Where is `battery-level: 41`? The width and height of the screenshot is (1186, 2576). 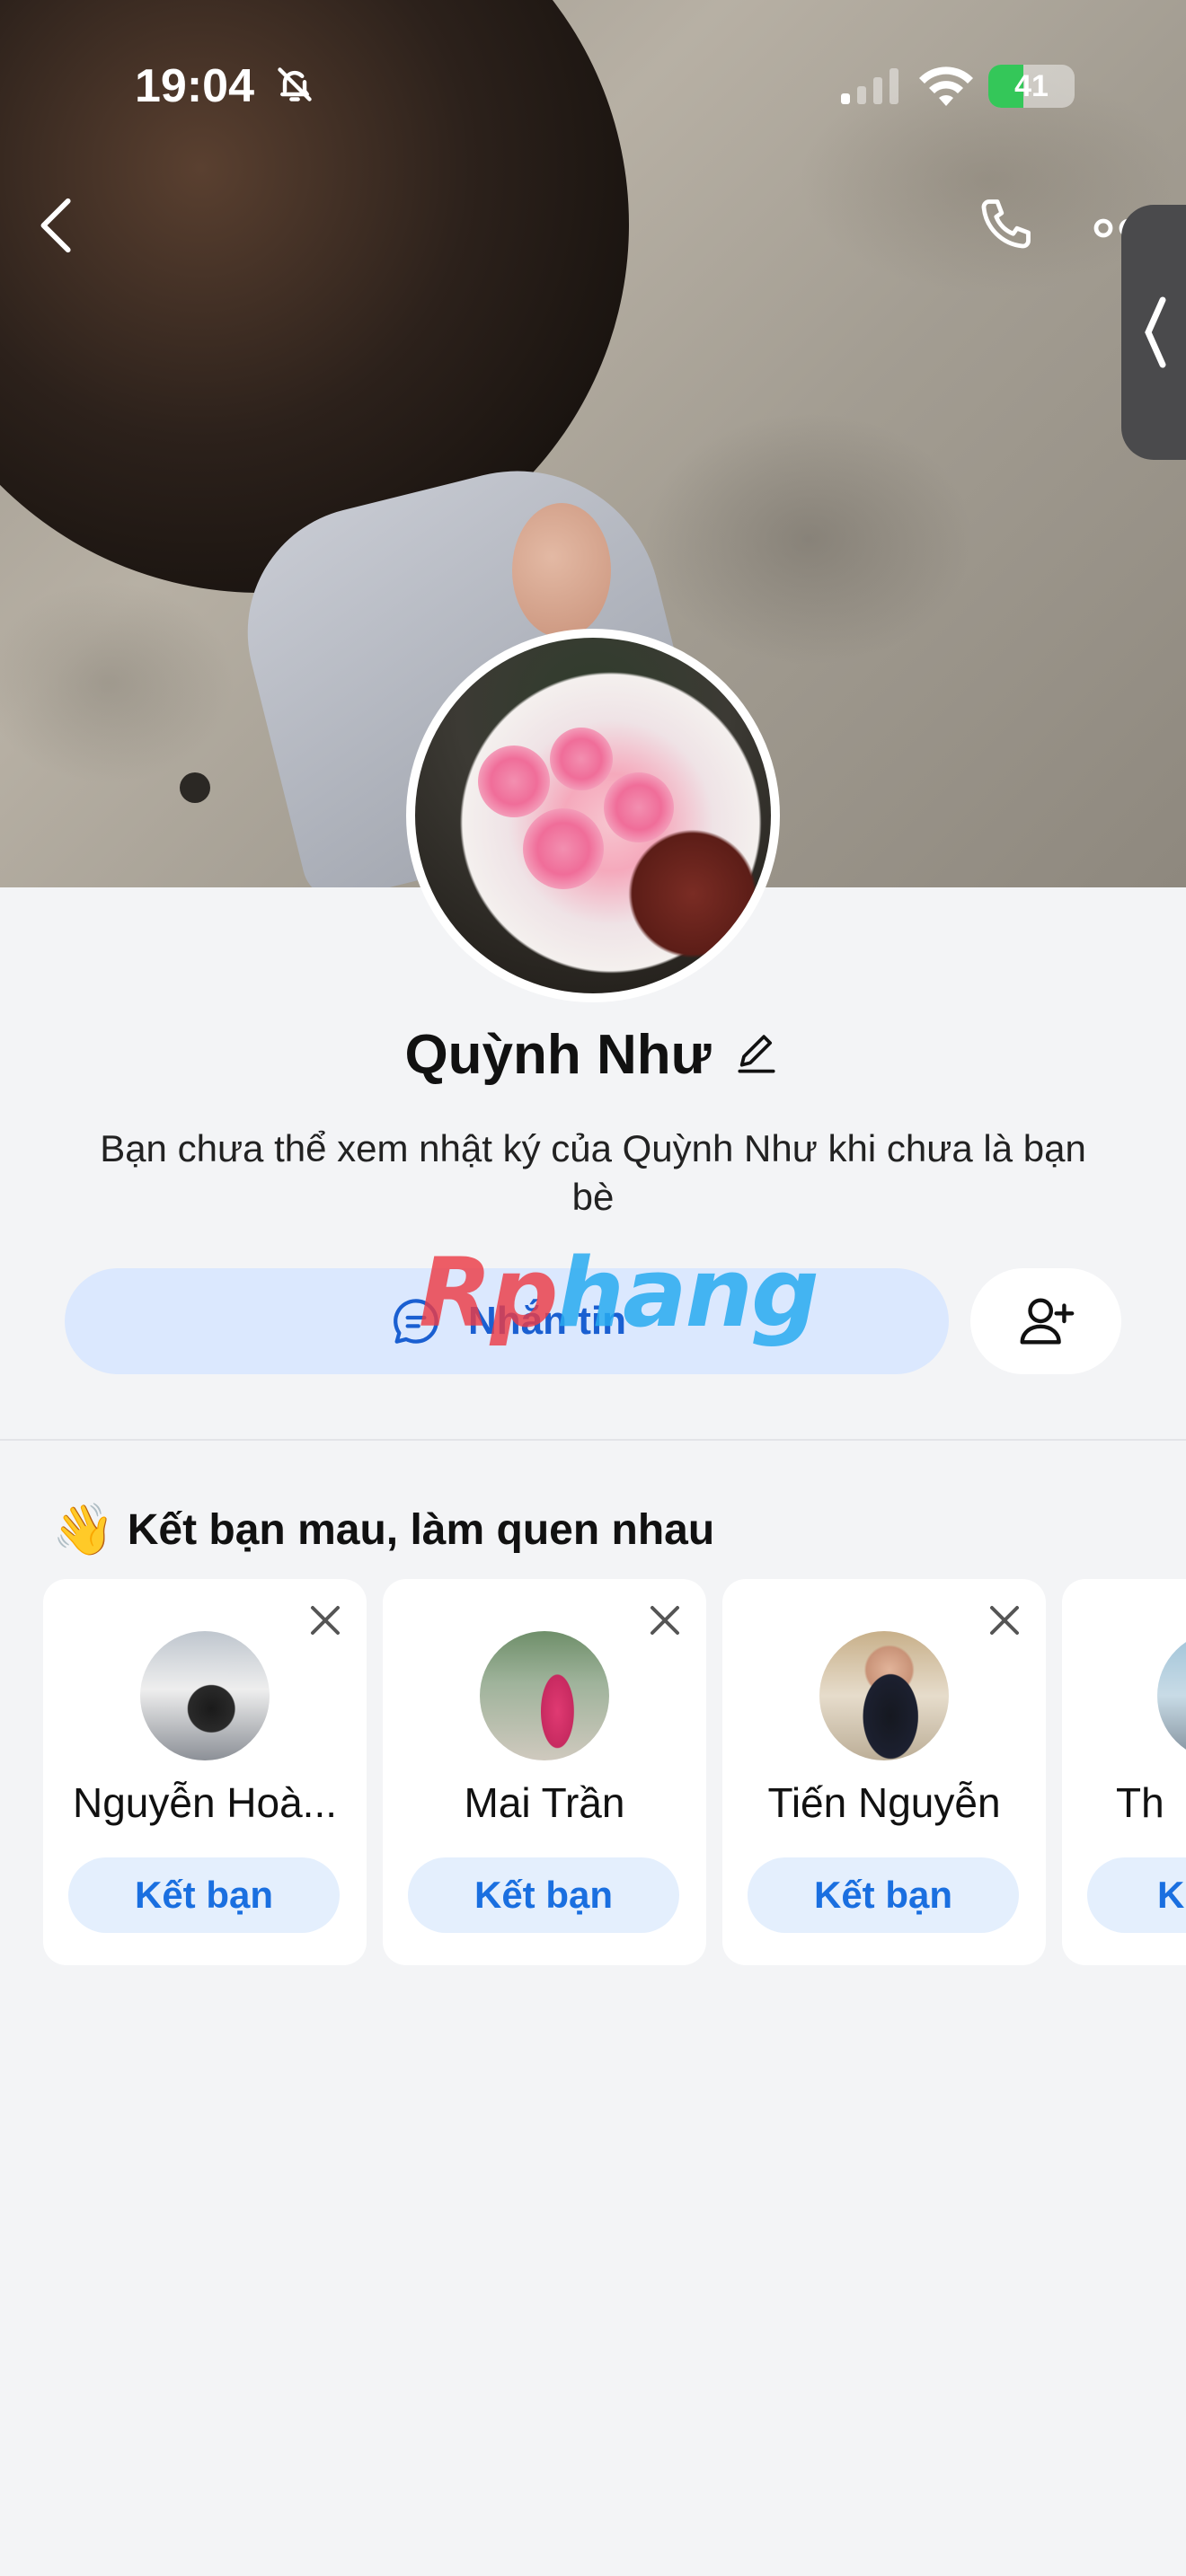 battery-level: 41 is located at coordinates (1031, 85).